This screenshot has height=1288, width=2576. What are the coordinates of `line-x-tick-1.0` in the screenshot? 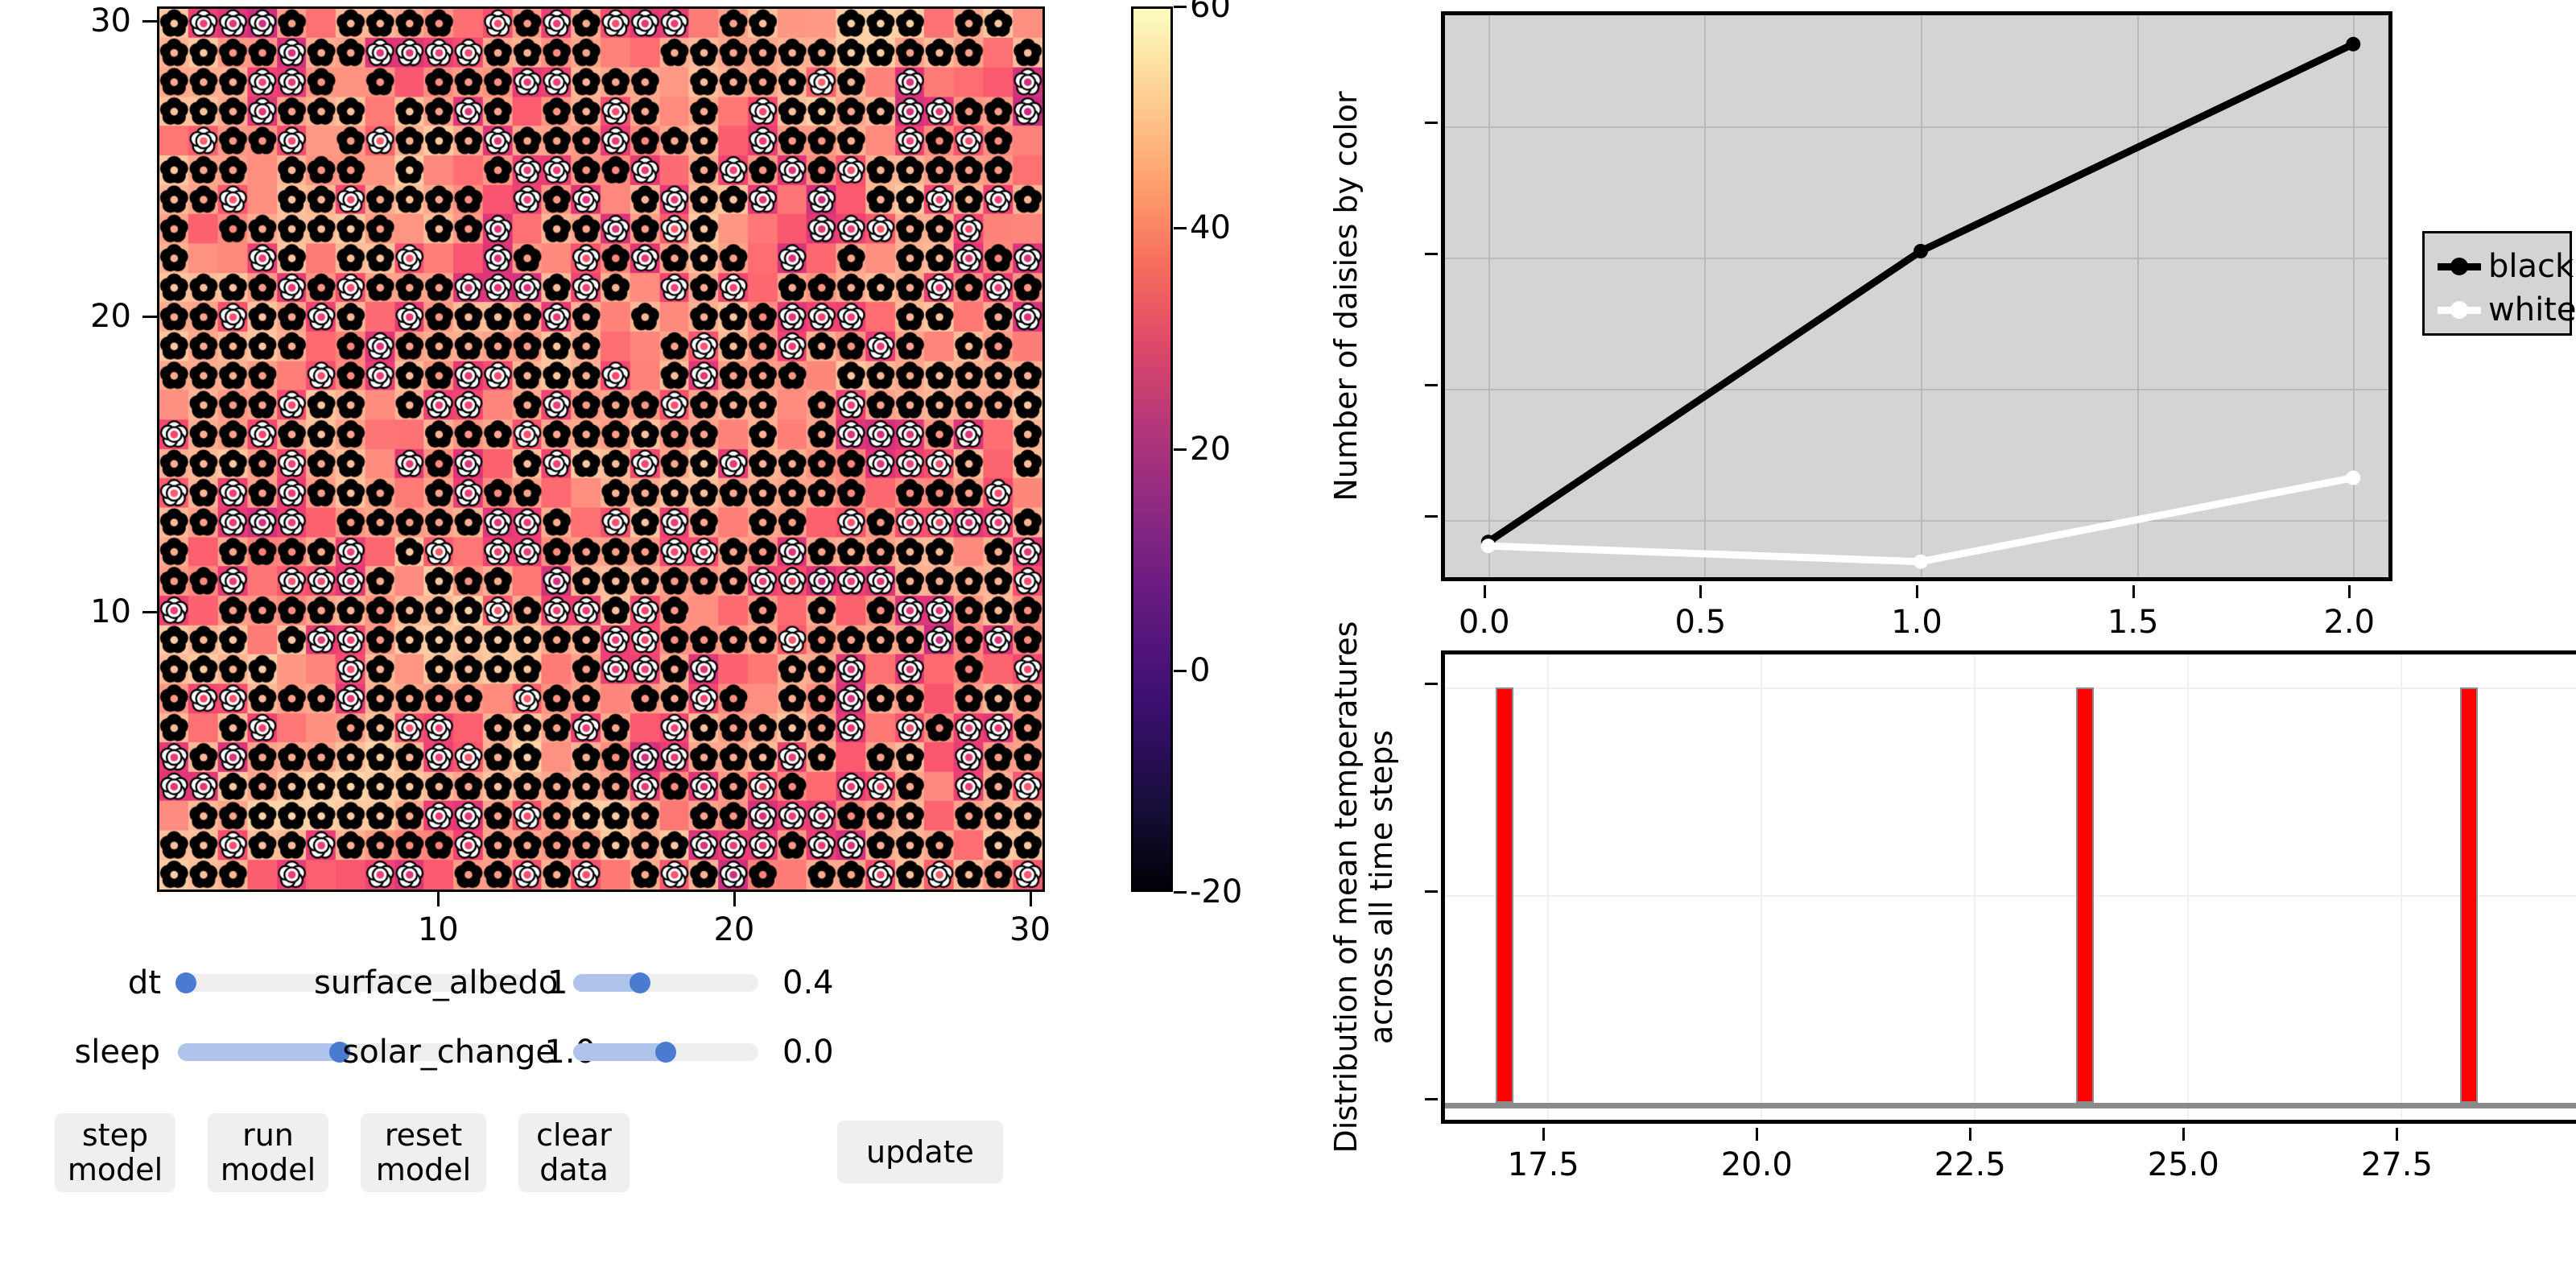 It's located at (1917, 591).